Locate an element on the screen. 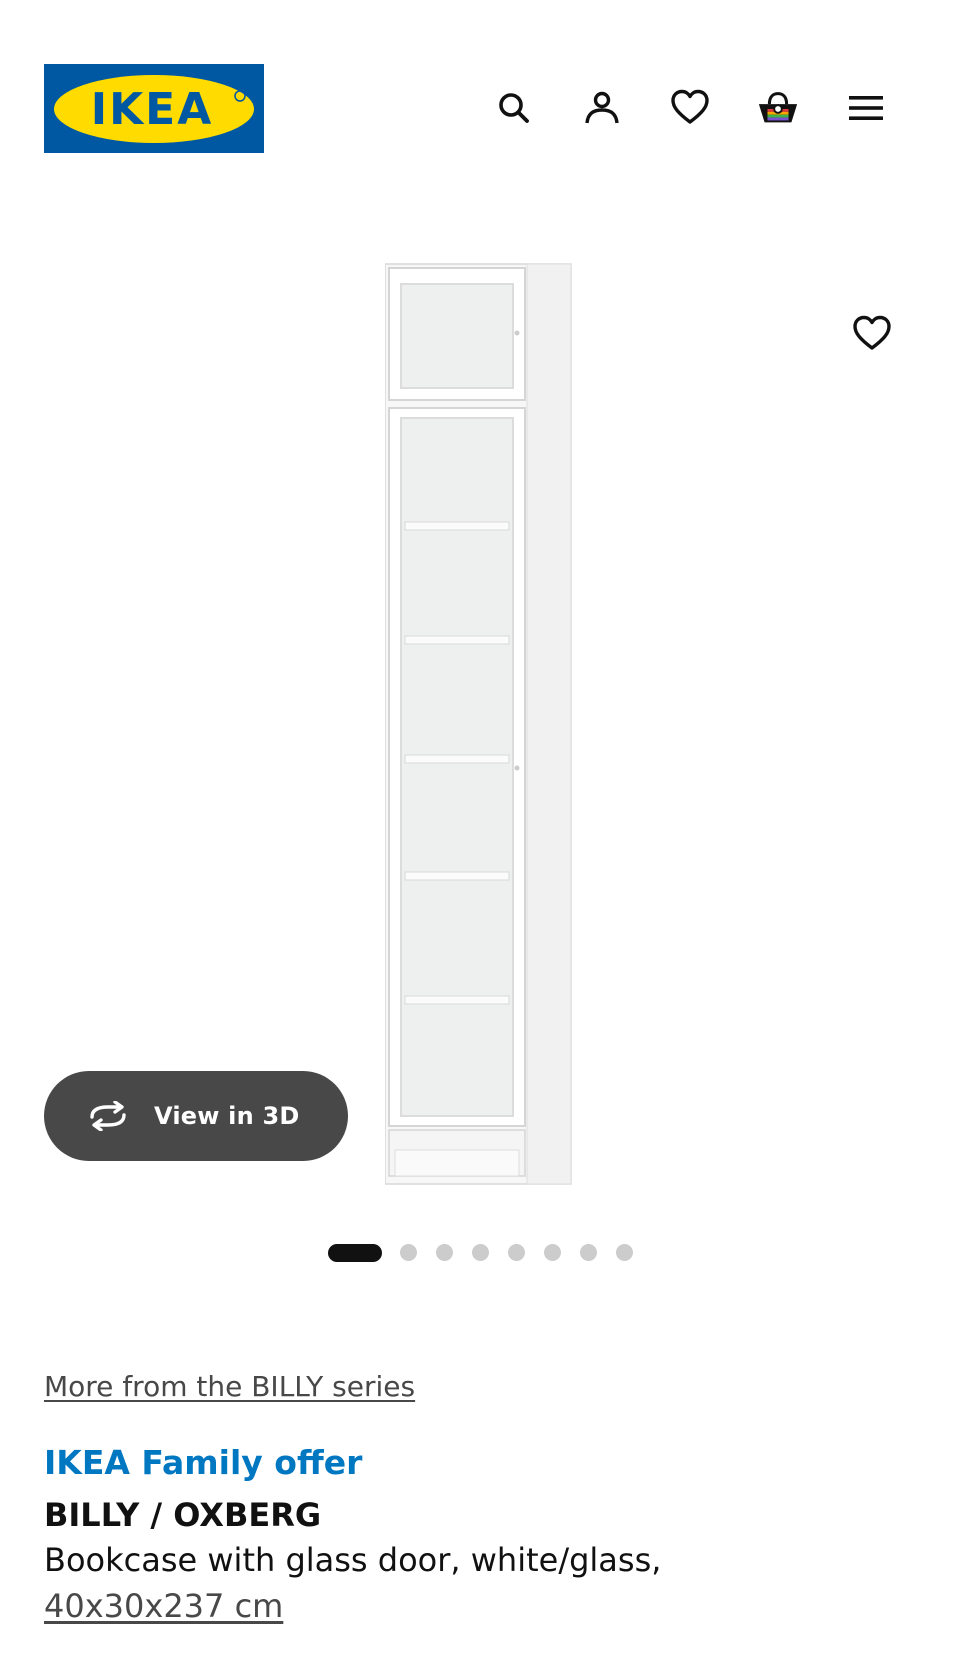 This screenshot has height=1654, width=960. view-in-3d-label: View in 3D is located at coordinates (227, 1116).